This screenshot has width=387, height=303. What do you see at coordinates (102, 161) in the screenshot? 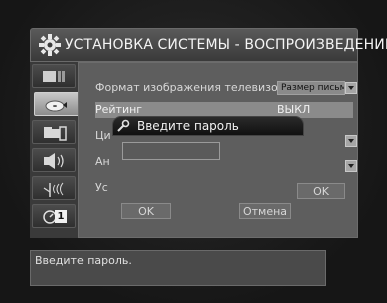
I see `row4-label: Ан` at bounding box center [102, 161].